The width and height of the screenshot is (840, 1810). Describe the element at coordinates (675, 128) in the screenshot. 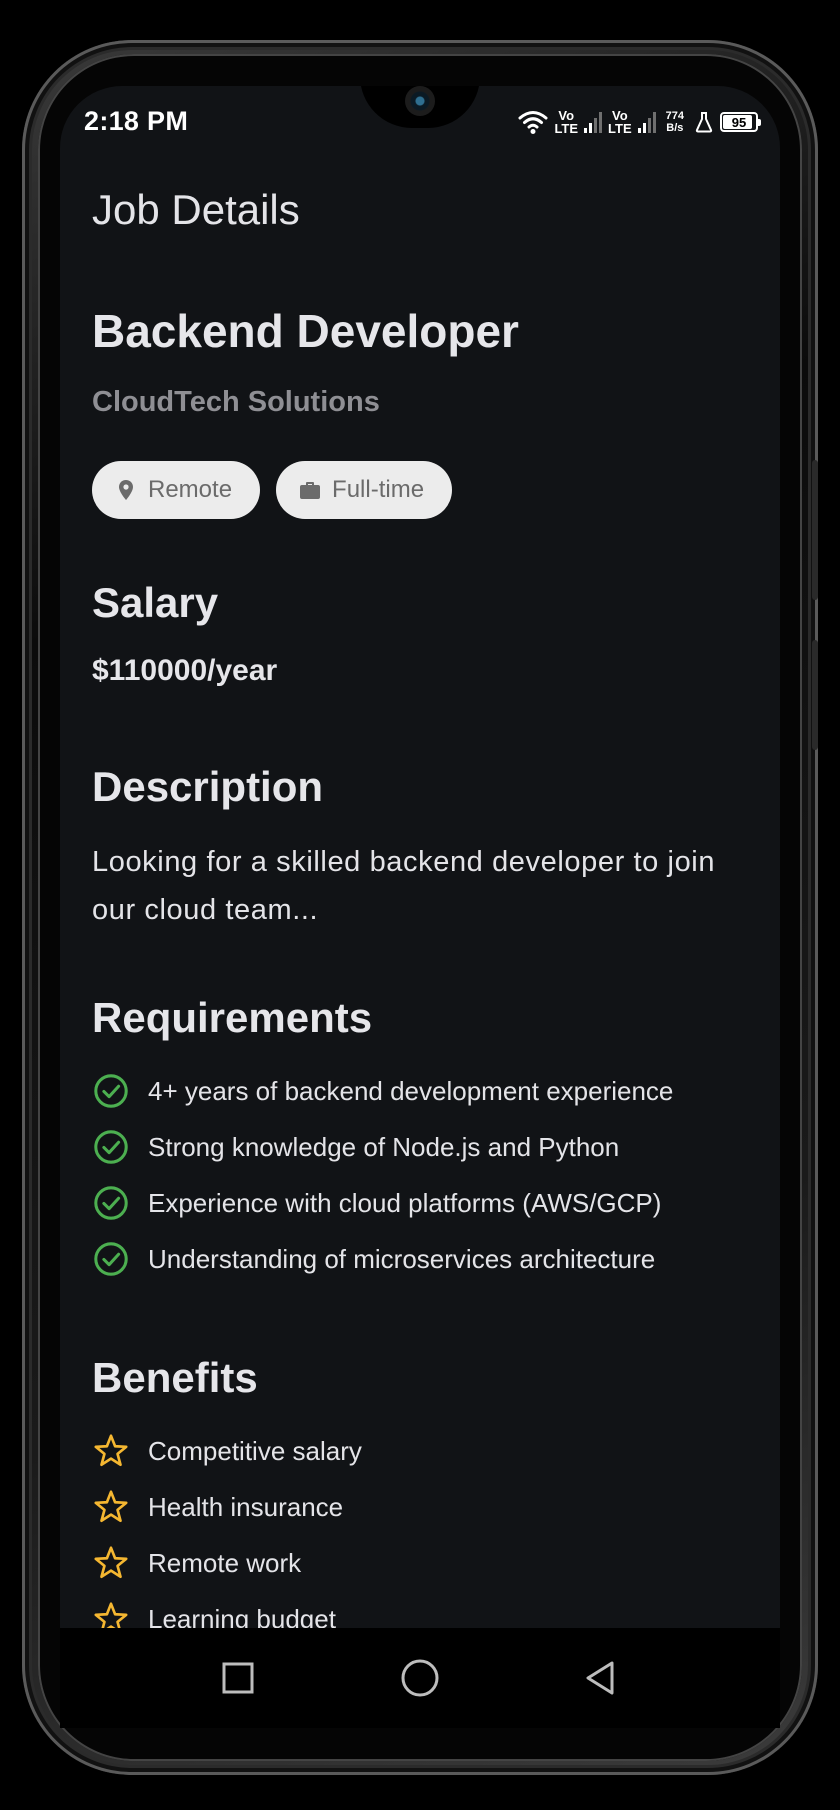

I see `network-speed-unit: B/s` at that location.